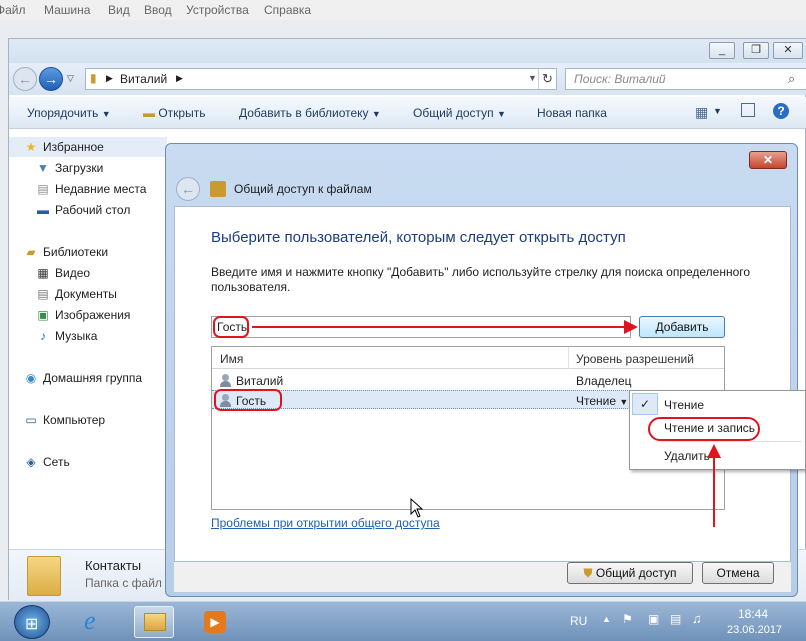 Image resolution: width=806 pixels, height=641 pixels. I want to click on network-tray-icon: ▣, so click(653, 619).